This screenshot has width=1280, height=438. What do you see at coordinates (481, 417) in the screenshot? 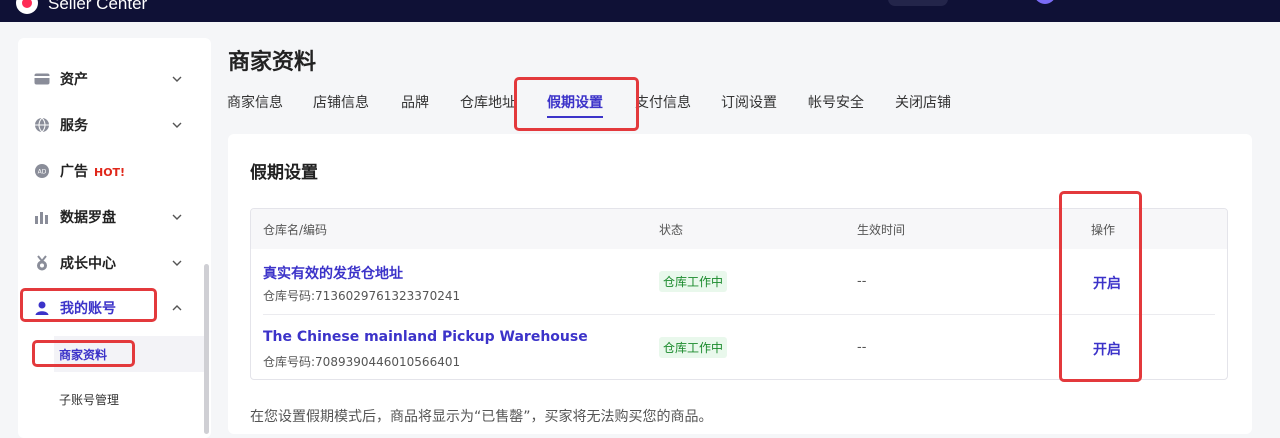
I see `holiday-mode-note: 在您设置假期模式后，商品将显示为“已售罄”，买家将无法购买您的商品。` at bounding box center [481, 417].